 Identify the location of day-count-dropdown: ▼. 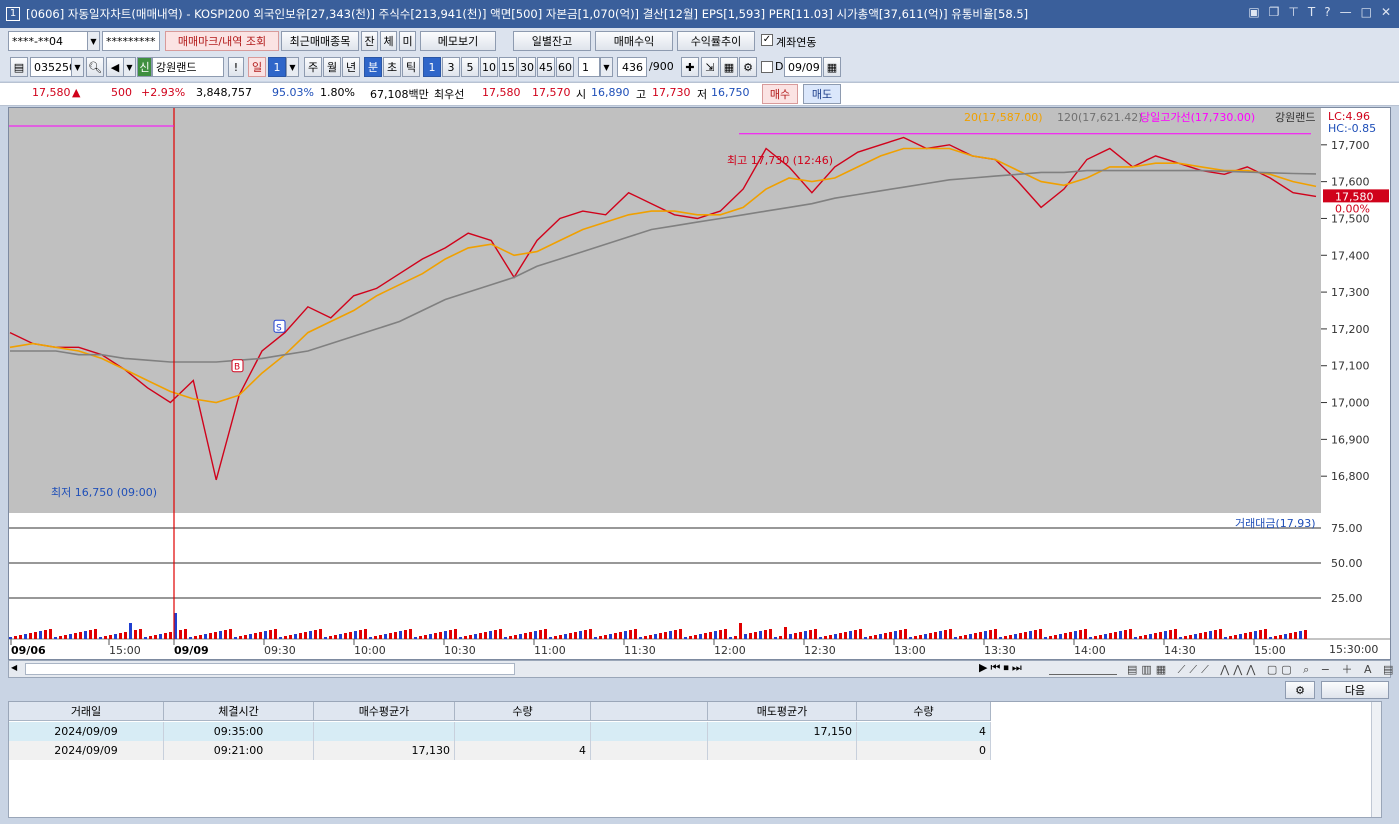
(292, 67).